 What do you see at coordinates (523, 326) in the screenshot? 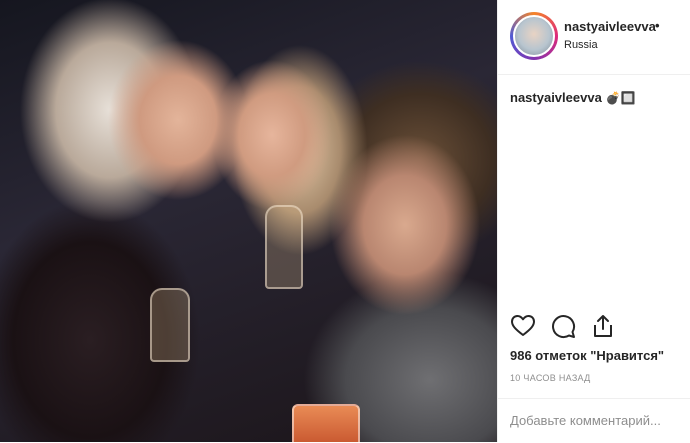
I see `heart-icon` at bounding box center [523, 326].